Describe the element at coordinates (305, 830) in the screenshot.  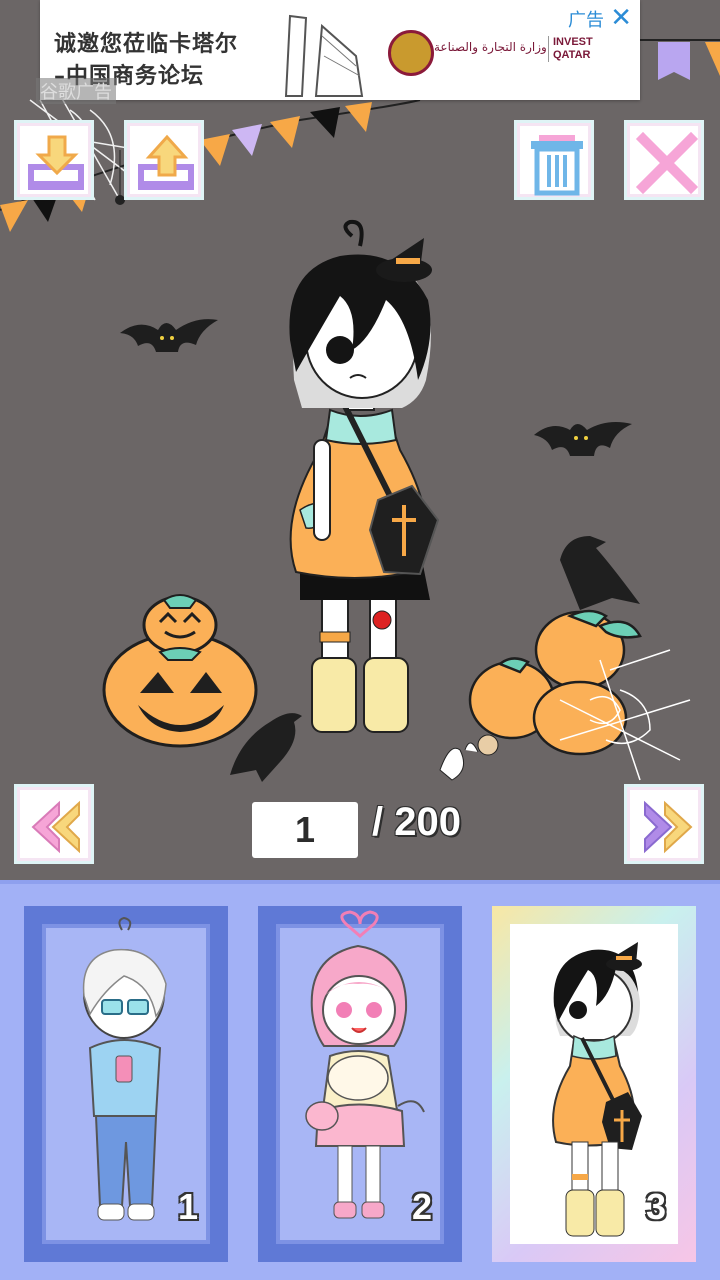
I see `page-number-input: 1` at that location.